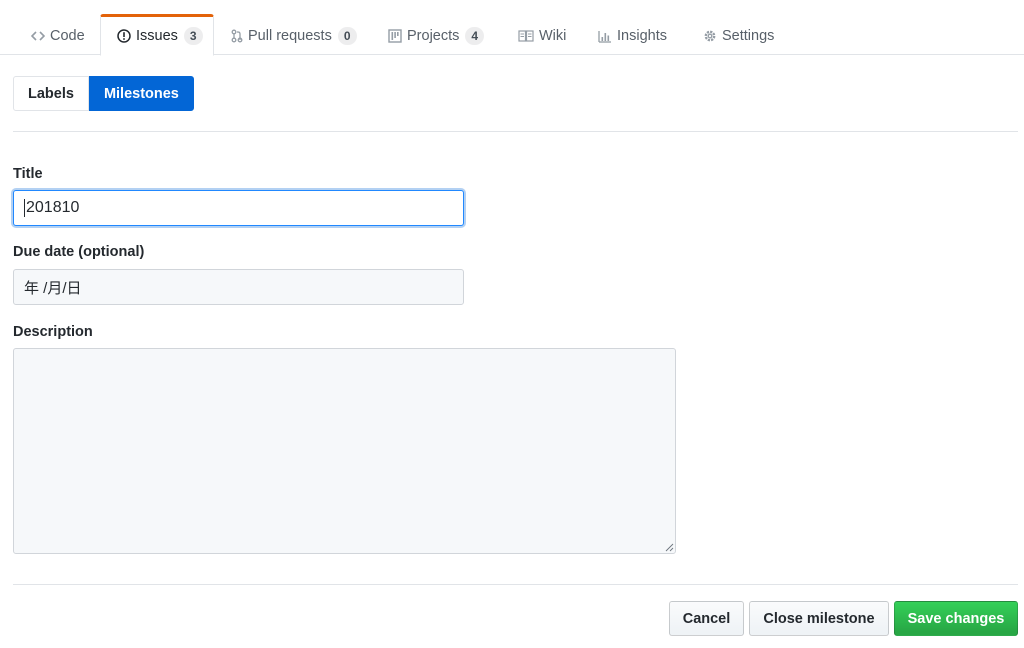  I want to click on text-caret, so click(24, 208).